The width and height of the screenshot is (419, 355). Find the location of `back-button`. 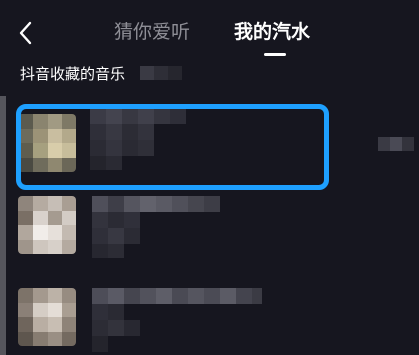

back-button is located at coordinates (27, 33).